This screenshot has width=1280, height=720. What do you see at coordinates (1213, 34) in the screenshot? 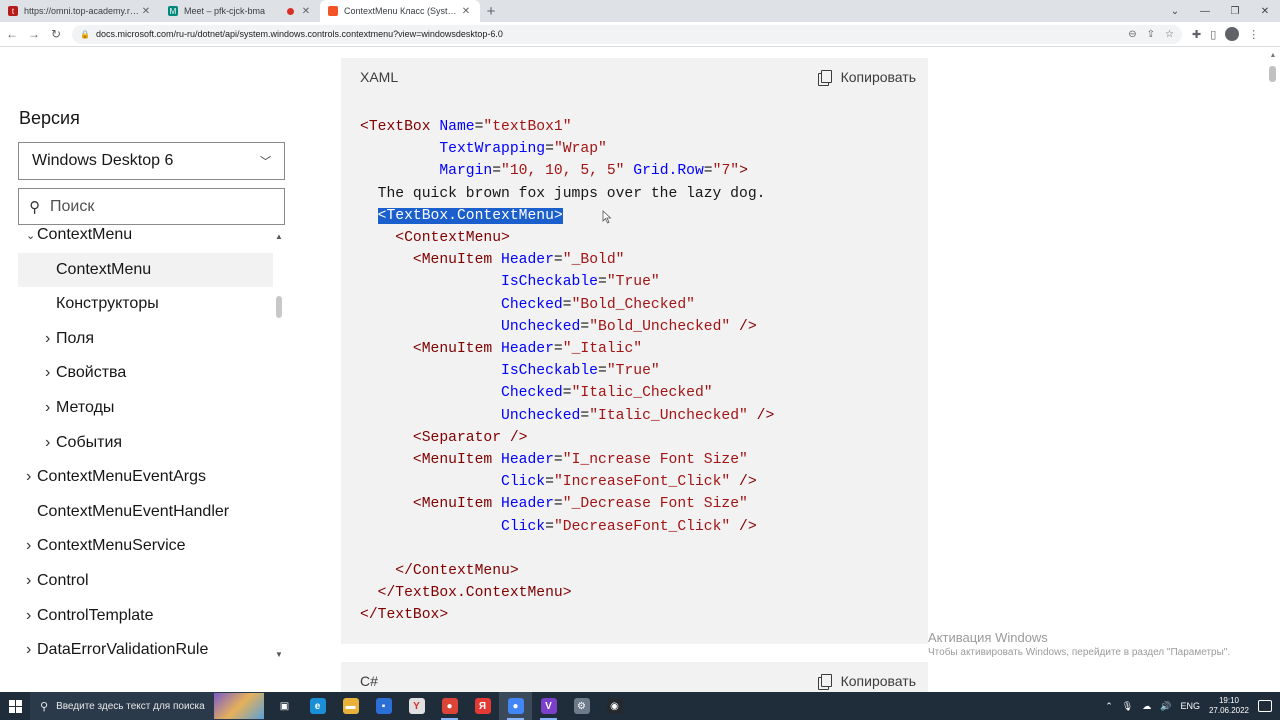
I see `side-panel-icon: ▯` at bounding box center [1213, 34].